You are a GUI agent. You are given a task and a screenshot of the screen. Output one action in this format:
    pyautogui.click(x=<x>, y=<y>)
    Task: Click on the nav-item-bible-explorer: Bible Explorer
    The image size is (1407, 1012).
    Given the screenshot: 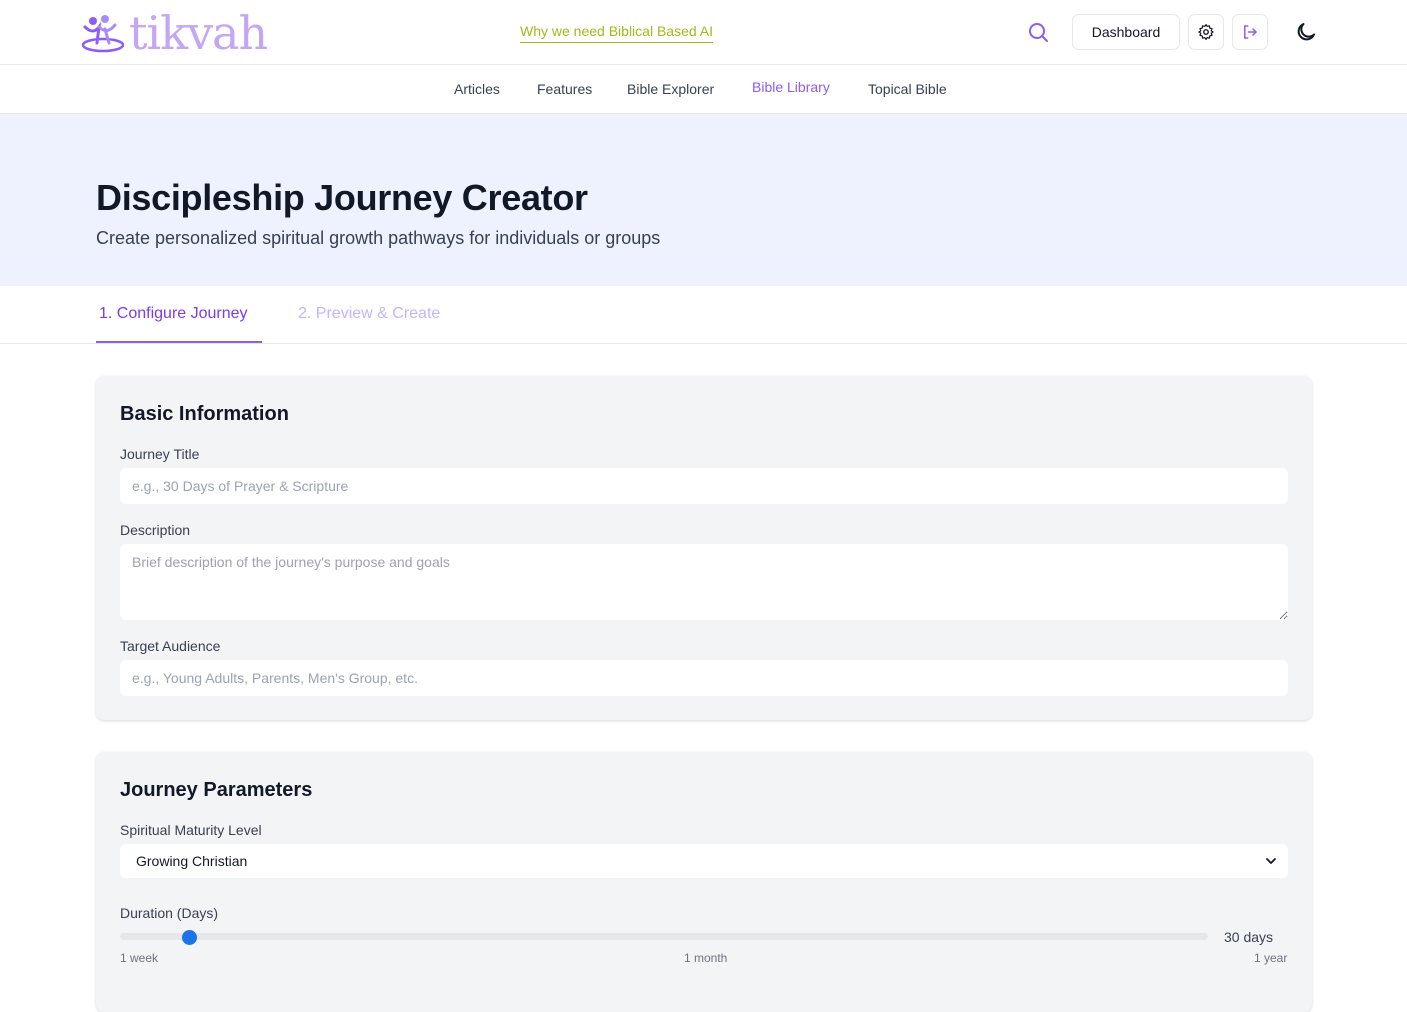 What is the action you would take?
    pyautogui.click(x=670, y=89)
    